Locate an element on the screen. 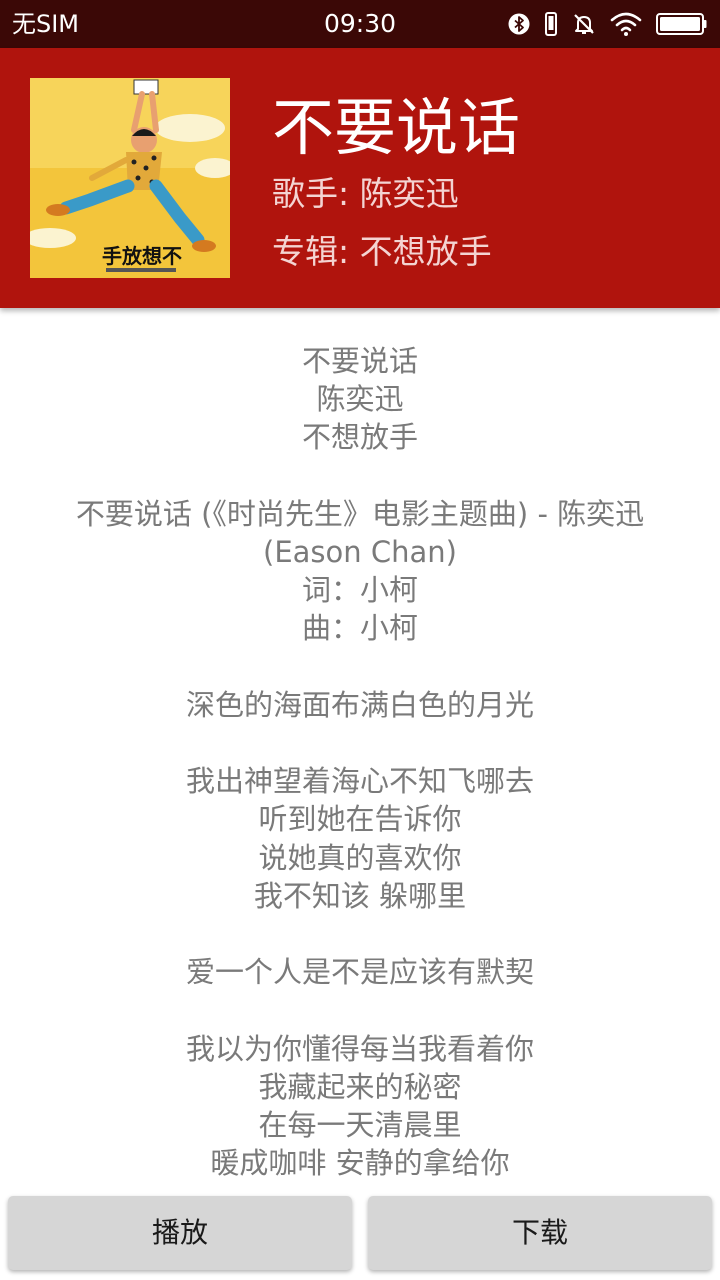 Image resolution: width=720 pixels, height=1280 pixels. song-album: 专辑: 不想放手 is located at coordinates (382, 251).